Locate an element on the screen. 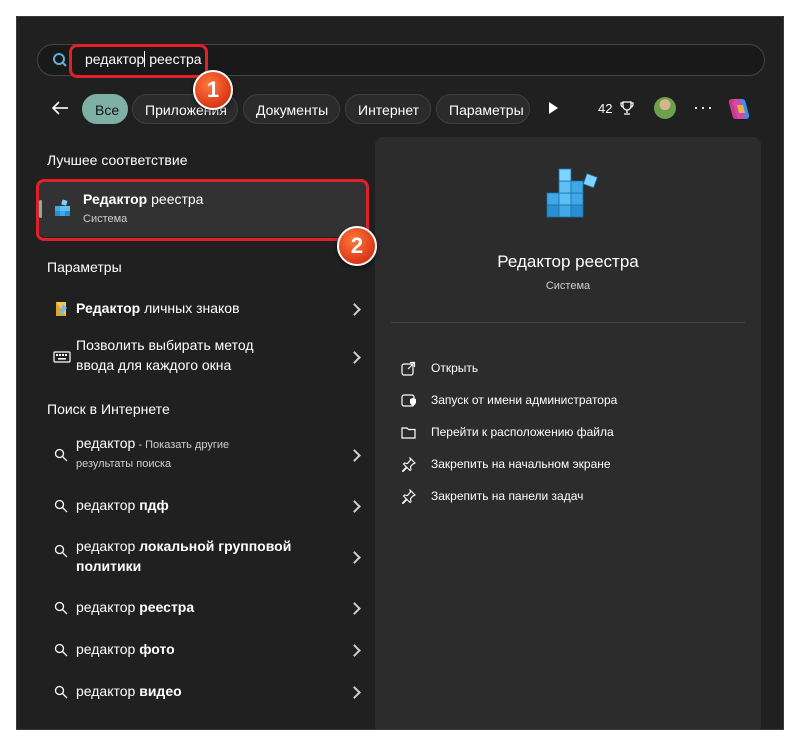 Image resolution: width=798 pixels, height=745 pixels. settings-item-label-line2: ввода для каждого окна is located at coordinates (154, 365).